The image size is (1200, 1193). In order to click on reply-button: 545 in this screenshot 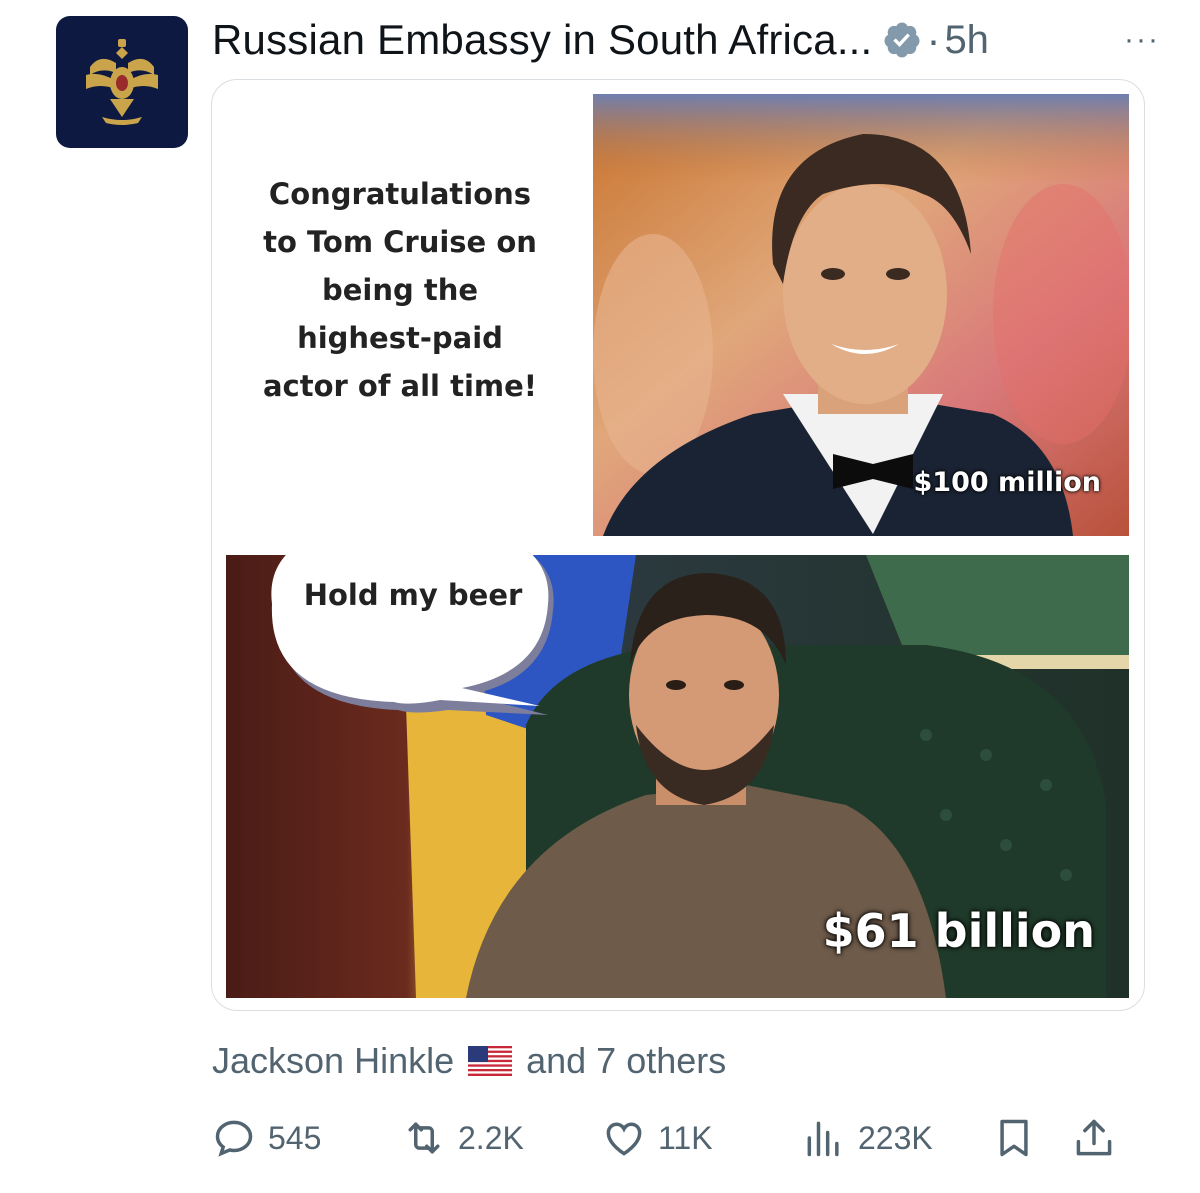, I will do `click(307, 1138)`.